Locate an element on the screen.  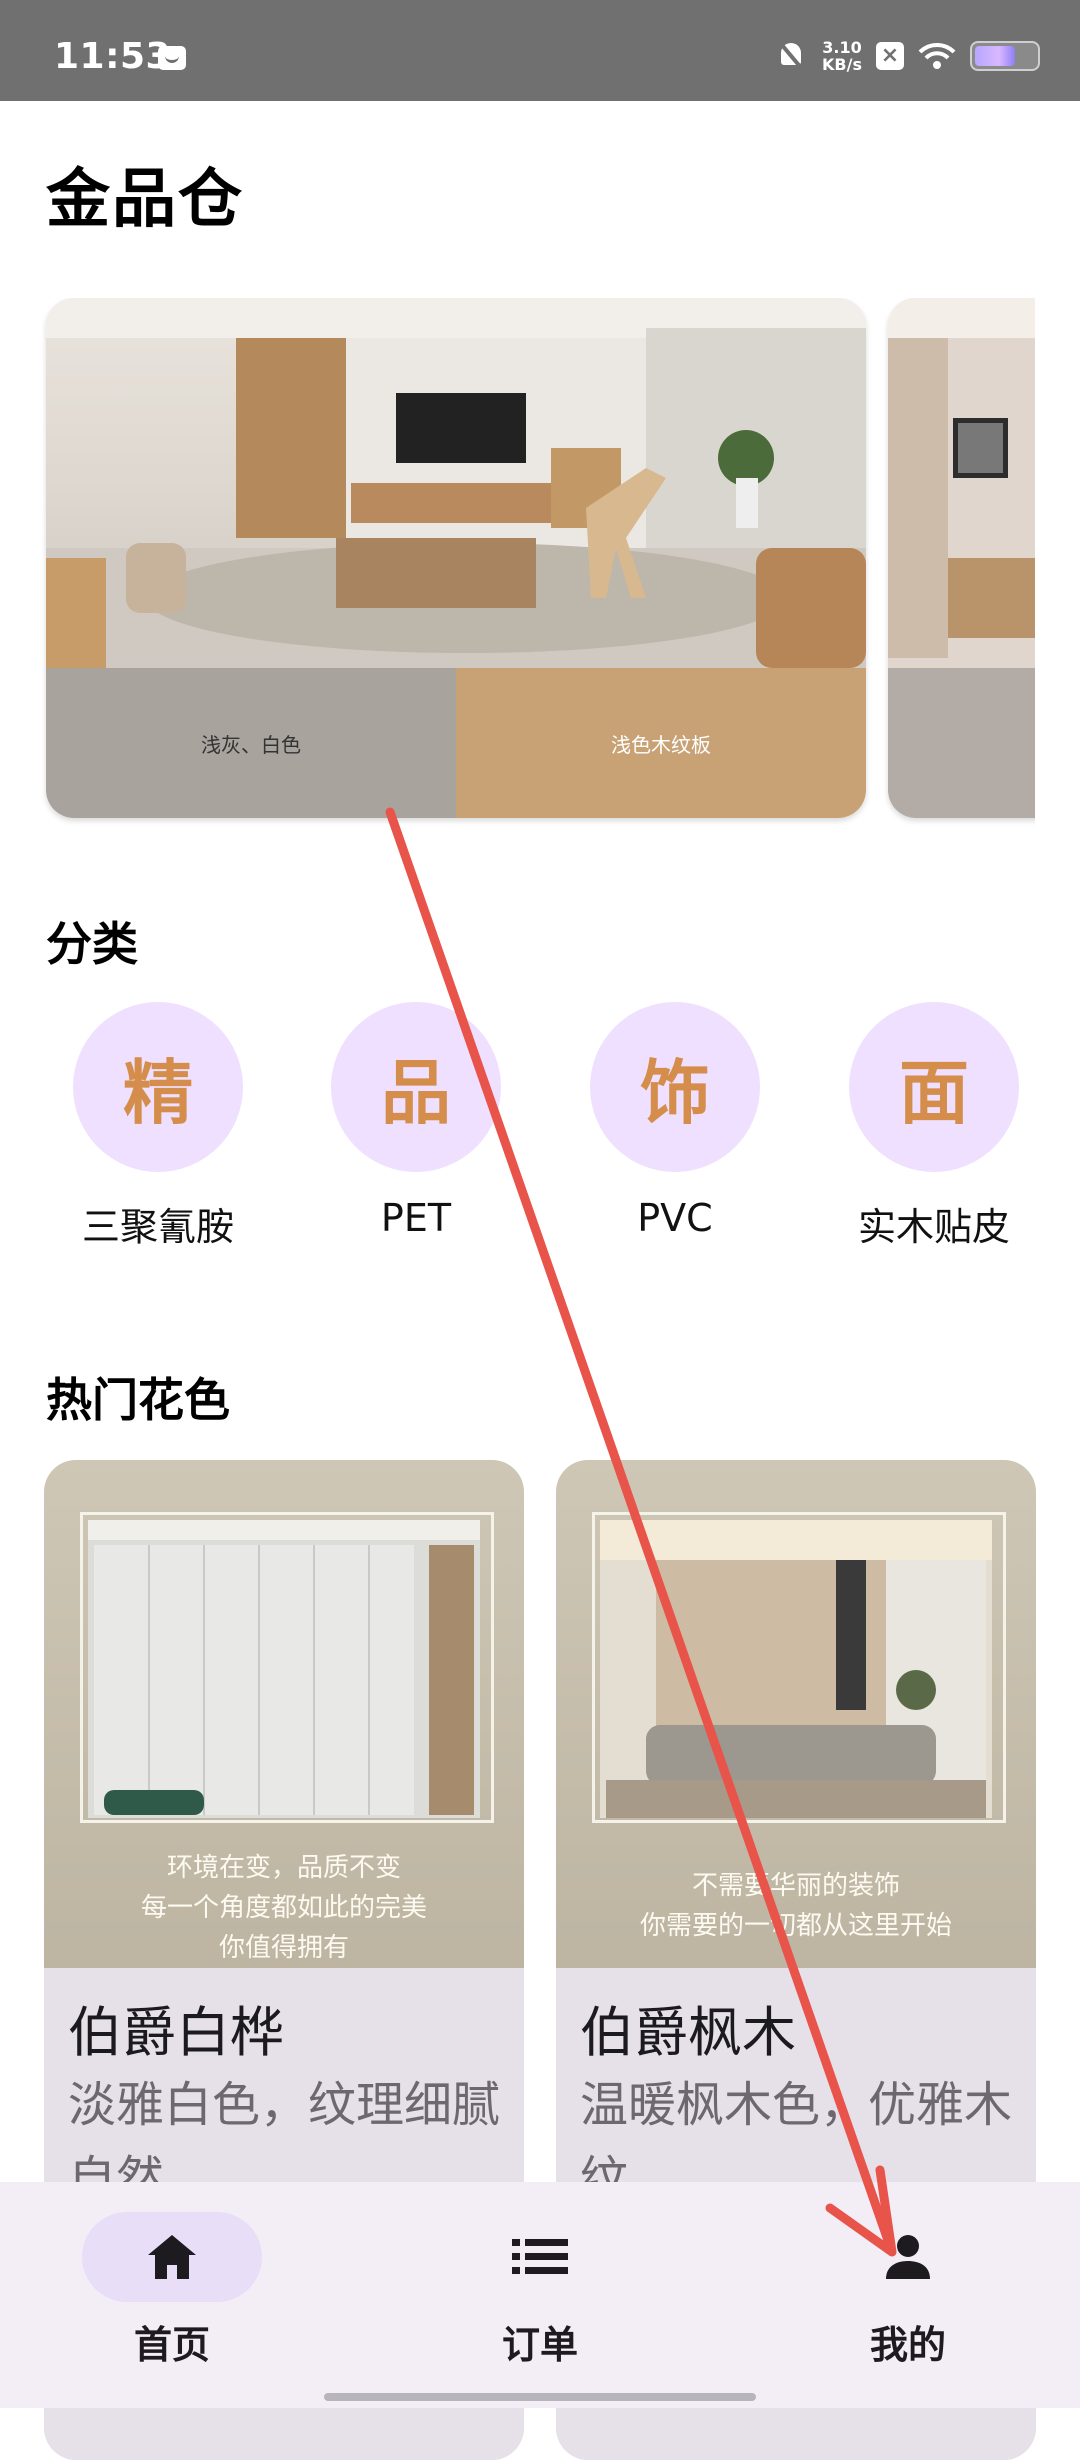
network-speed: 3.10 KB/s is located at coordinates (842, 56).